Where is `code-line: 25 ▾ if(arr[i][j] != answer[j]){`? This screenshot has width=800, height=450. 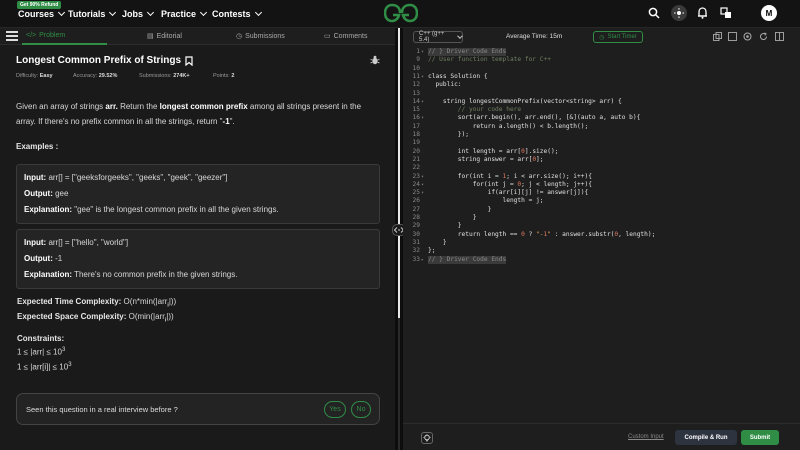 code-line: 25 ▾ if(arr[i][j] != answer[j]){ is located at coordinates (601, 193).